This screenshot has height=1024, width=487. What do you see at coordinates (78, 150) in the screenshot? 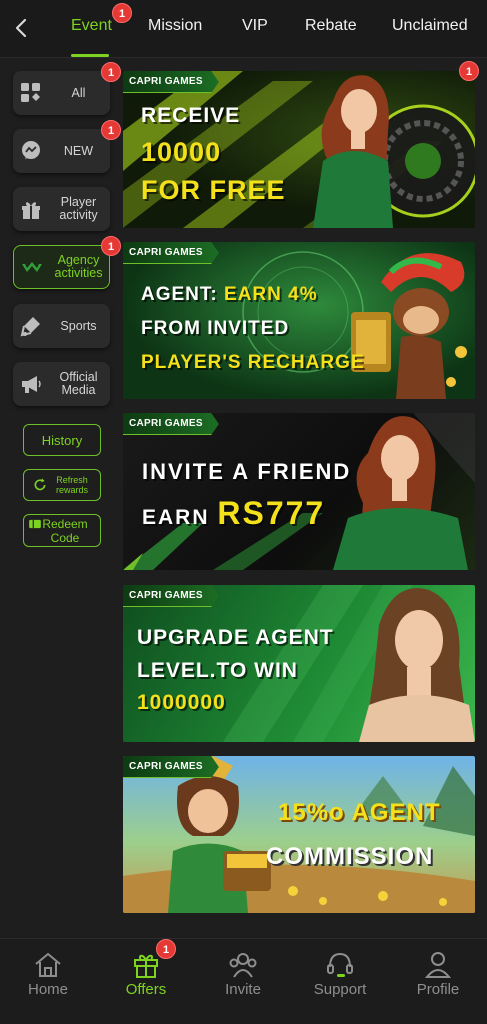
I see `sidebar-item-label: NEW` at bounding box center [78, 150].